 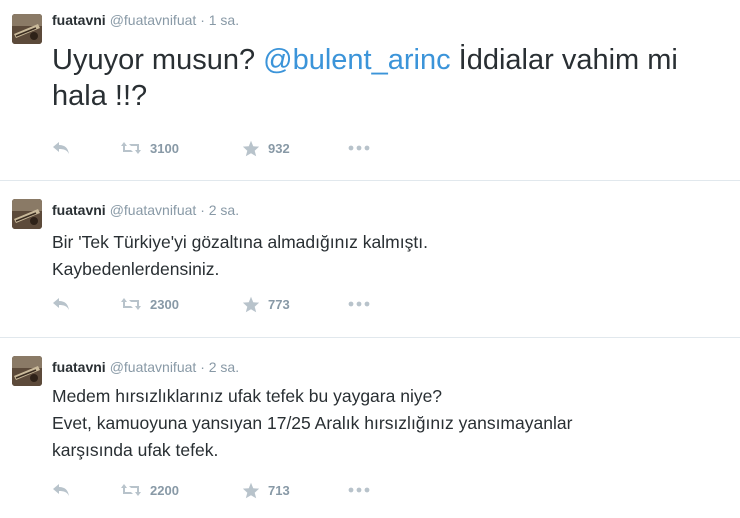 I want to click on tweet-header: fuatavni @fuatavnifuat · 1 sa., so click(x=145, y=20).